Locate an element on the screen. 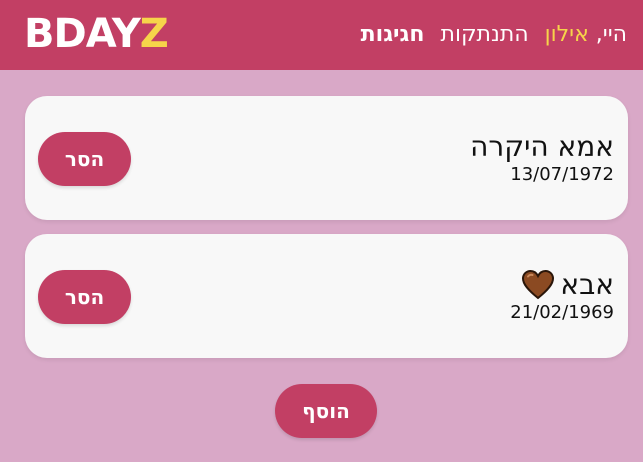 This screenshot has width=643, height=462. logo-accent-letter: Z is located at coordinates (154, 34).